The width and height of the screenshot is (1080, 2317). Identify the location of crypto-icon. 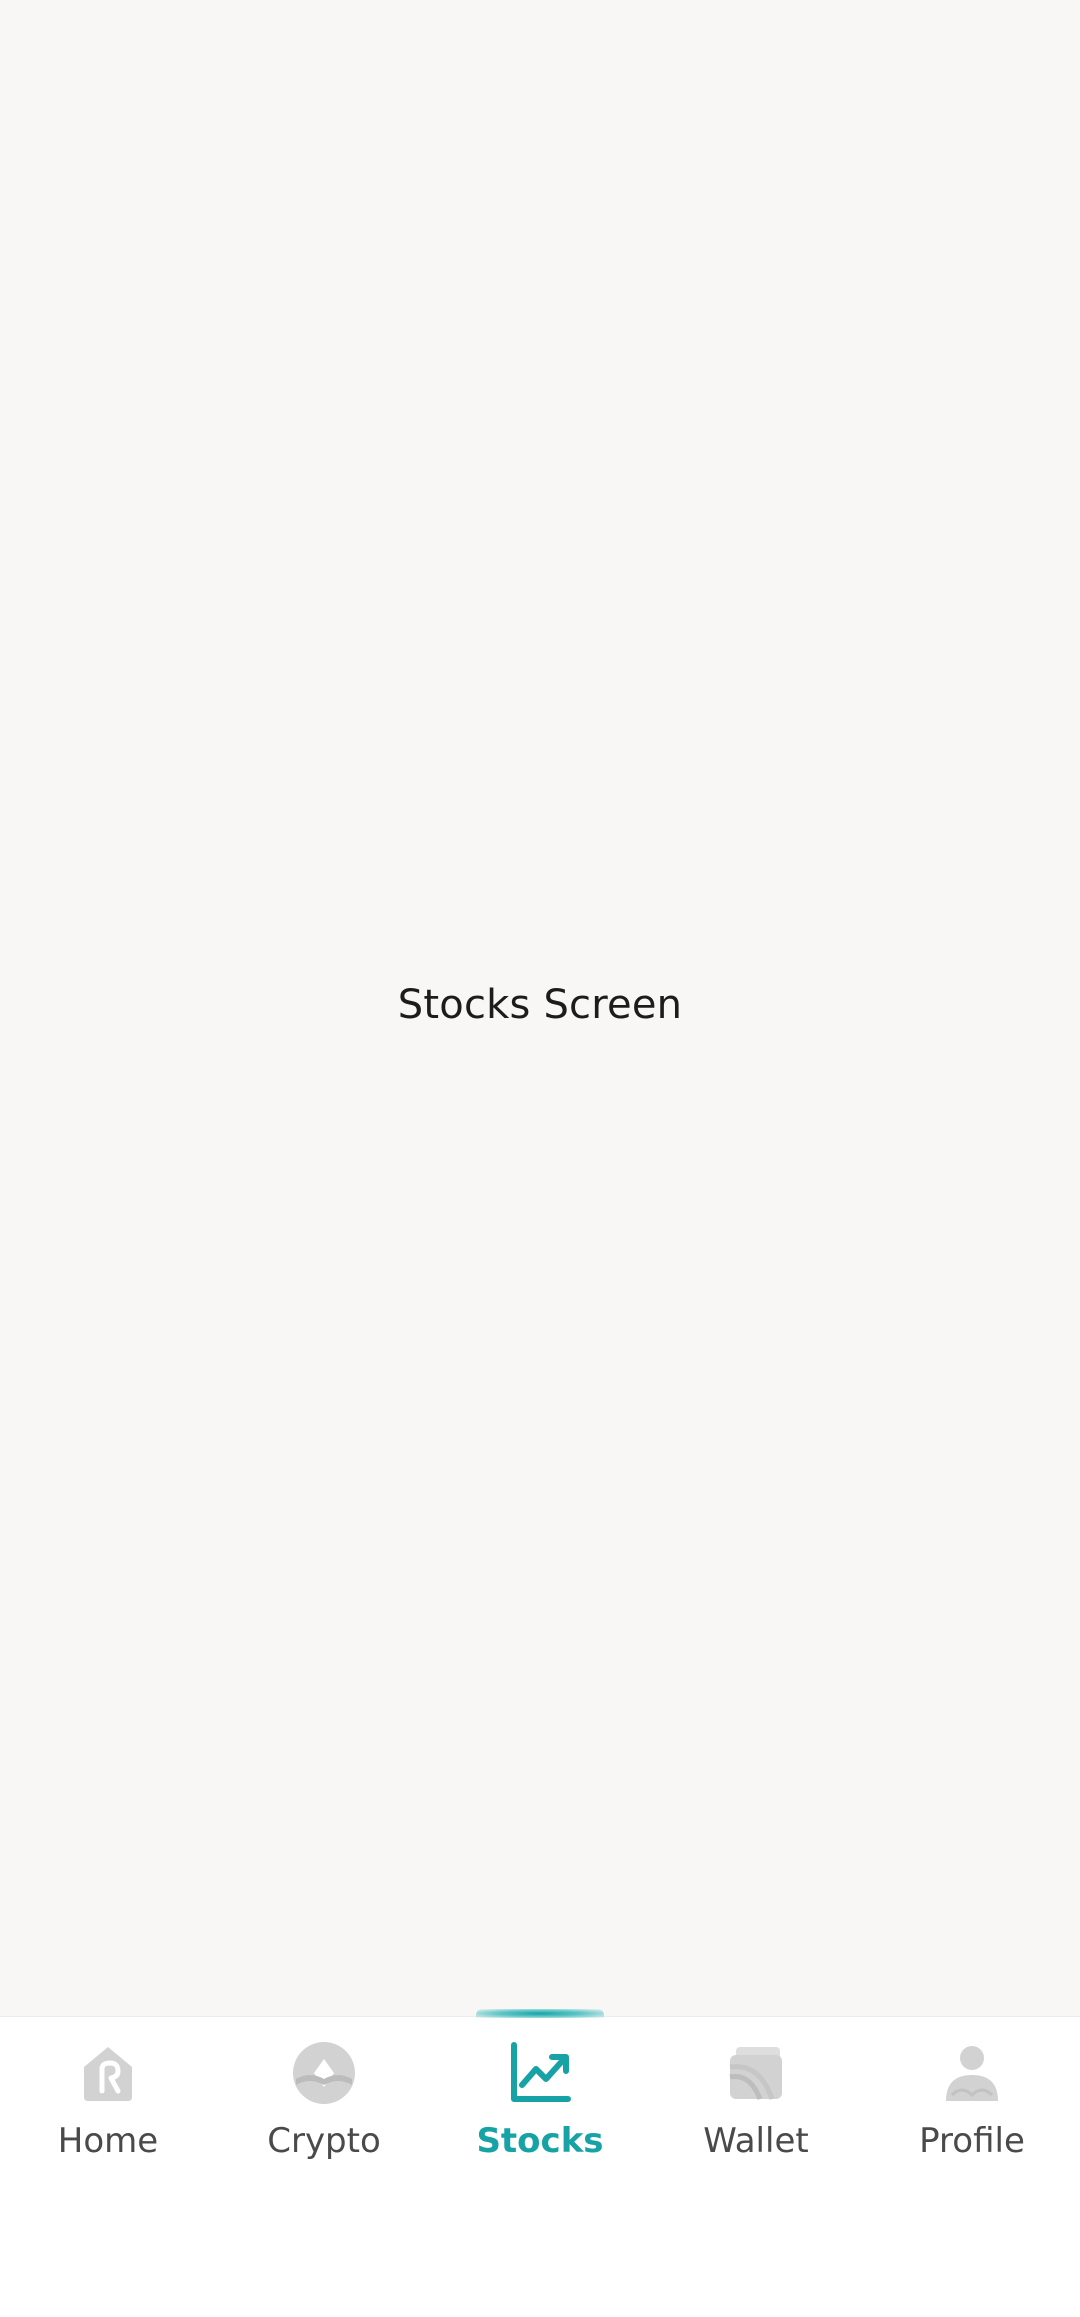
(324, 2073).